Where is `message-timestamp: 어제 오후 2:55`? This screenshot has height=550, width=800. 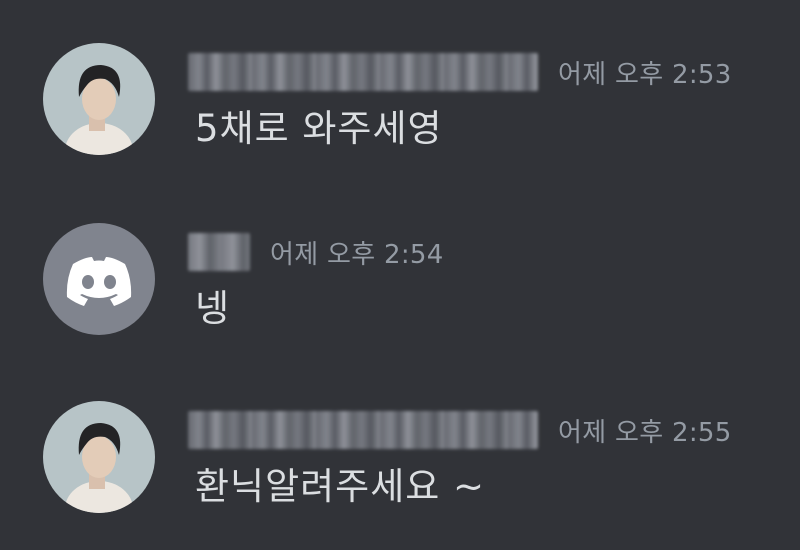 message-timestamp: 어제 오후 2:55 is located at coordinates (645, 432).